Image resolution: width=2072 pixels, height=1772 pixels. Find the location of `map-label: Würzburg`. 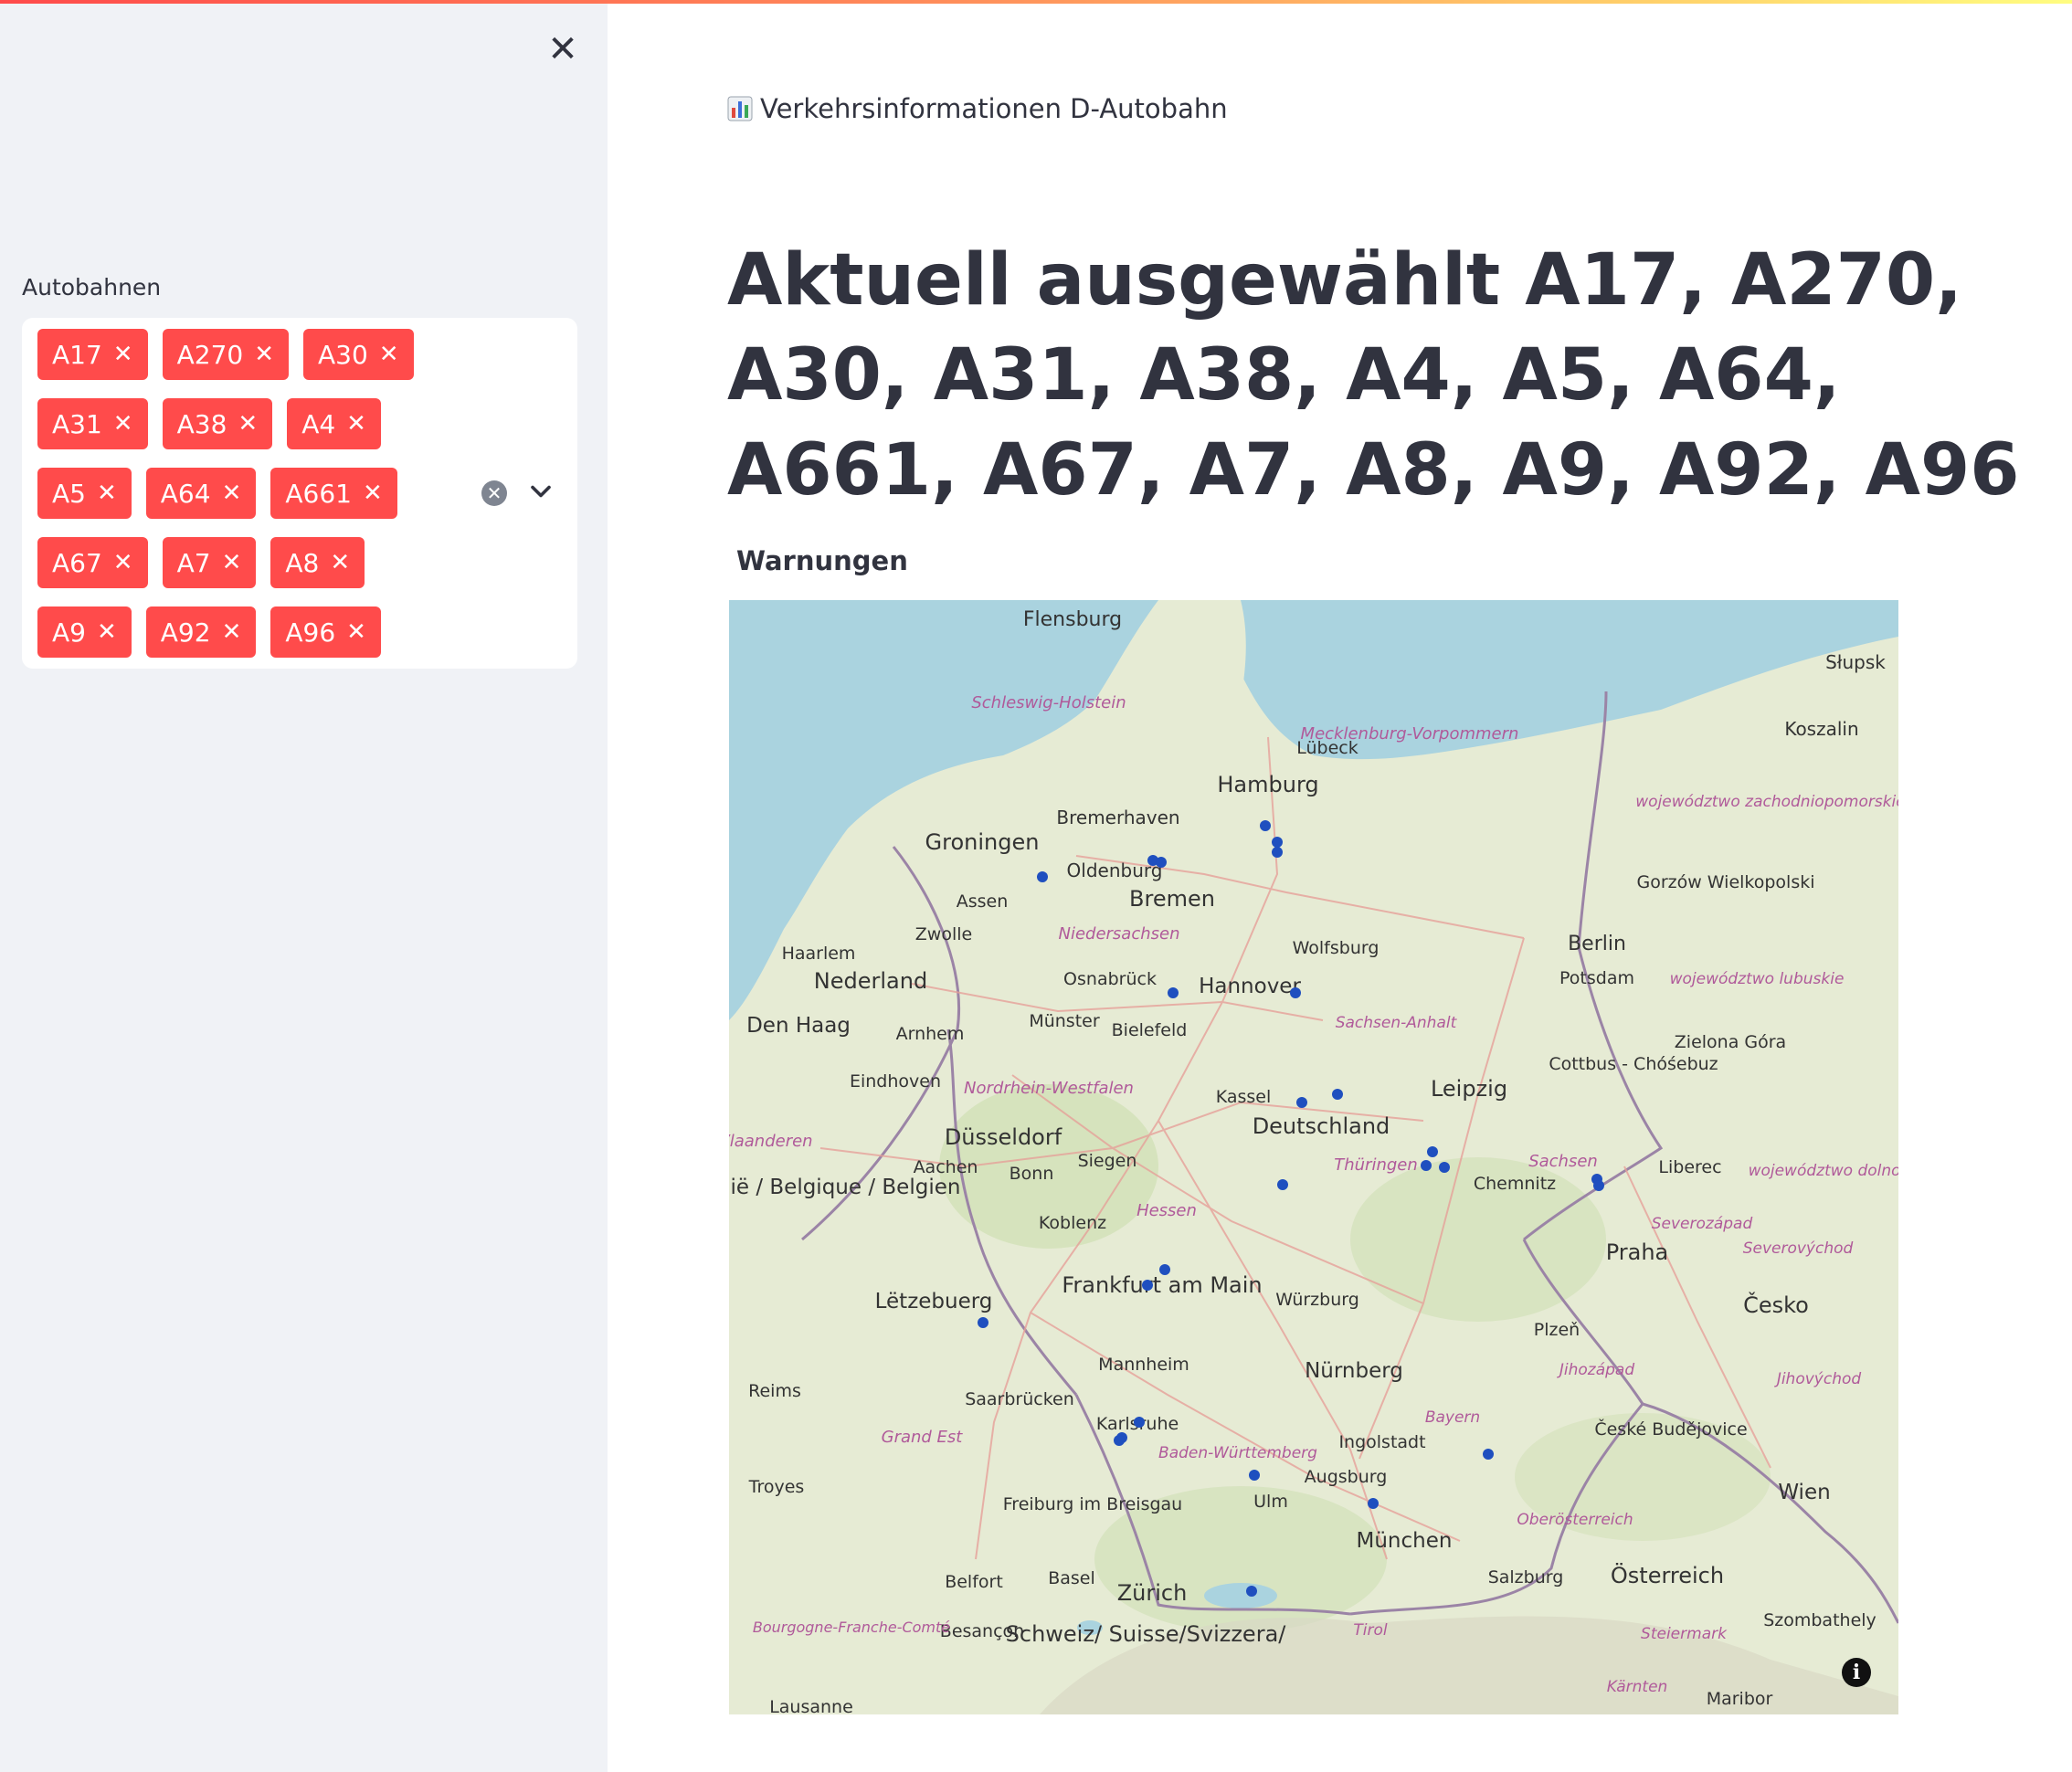

map-label: Würzburg is located at coordinates (1317, 1300).